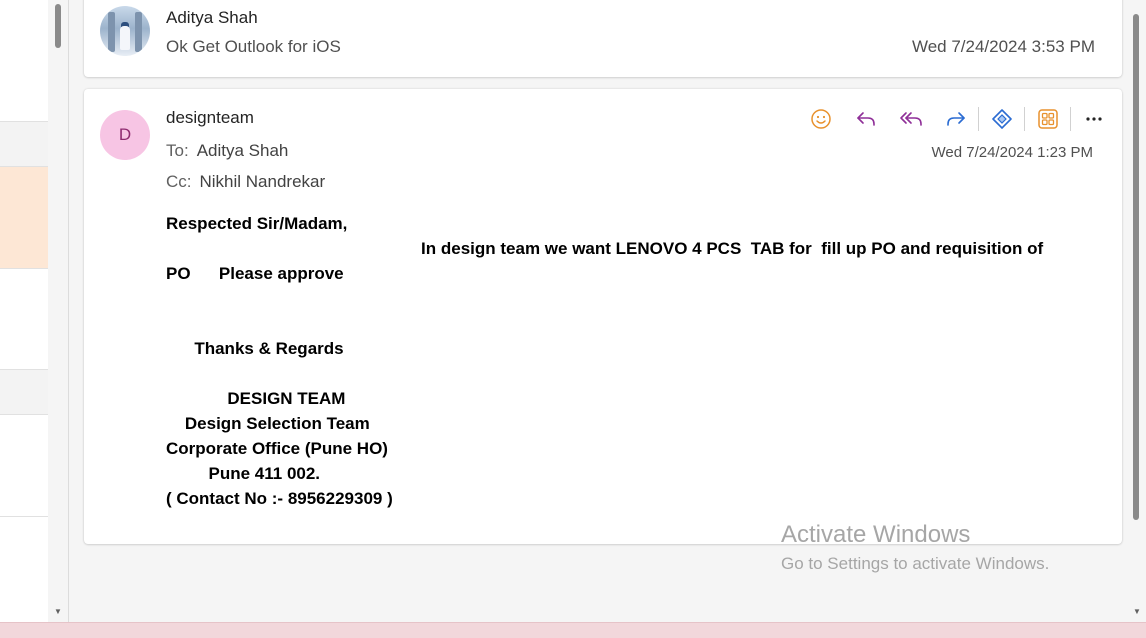  I want to click on emoji-reaction-button, so click(820, 119).